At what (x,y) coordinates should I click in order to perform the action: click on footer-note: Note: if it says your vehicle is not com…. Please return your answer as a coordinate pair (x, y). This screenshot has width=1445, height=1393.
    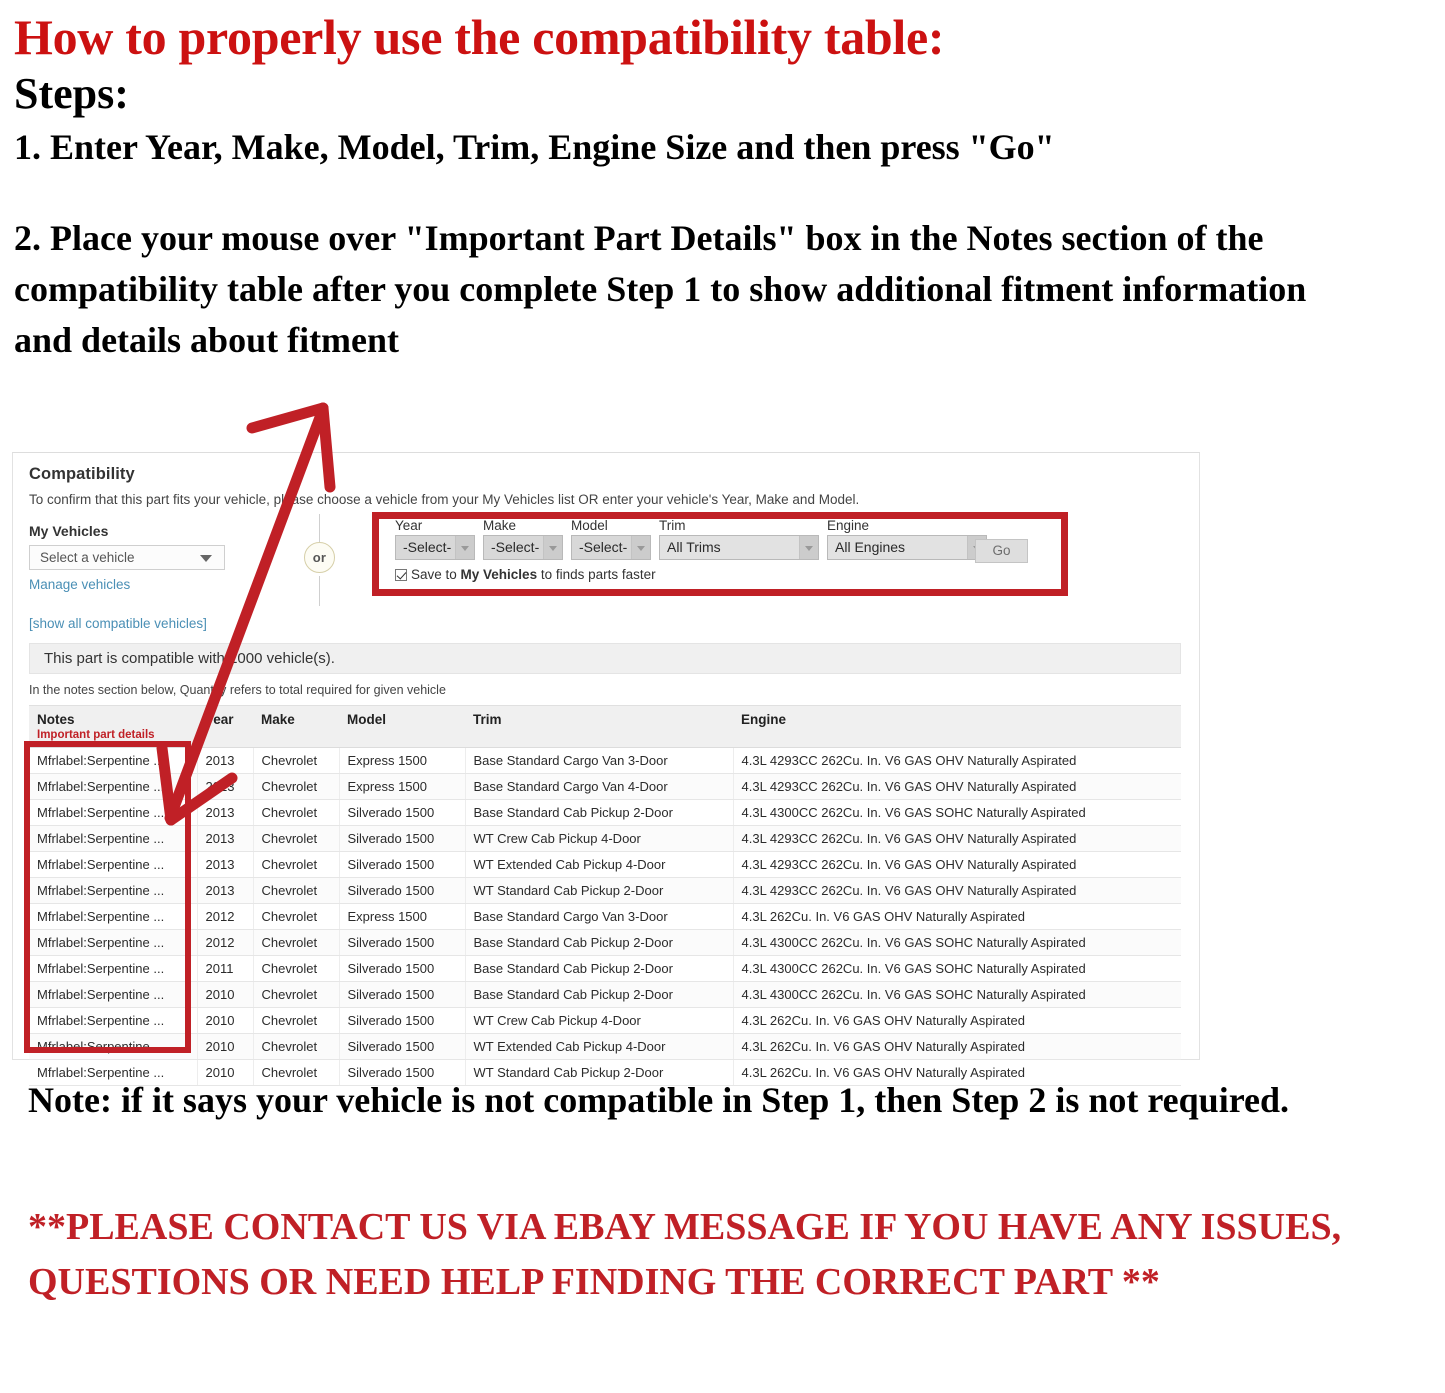
    Looking at the image, I should click on (659, 1100).